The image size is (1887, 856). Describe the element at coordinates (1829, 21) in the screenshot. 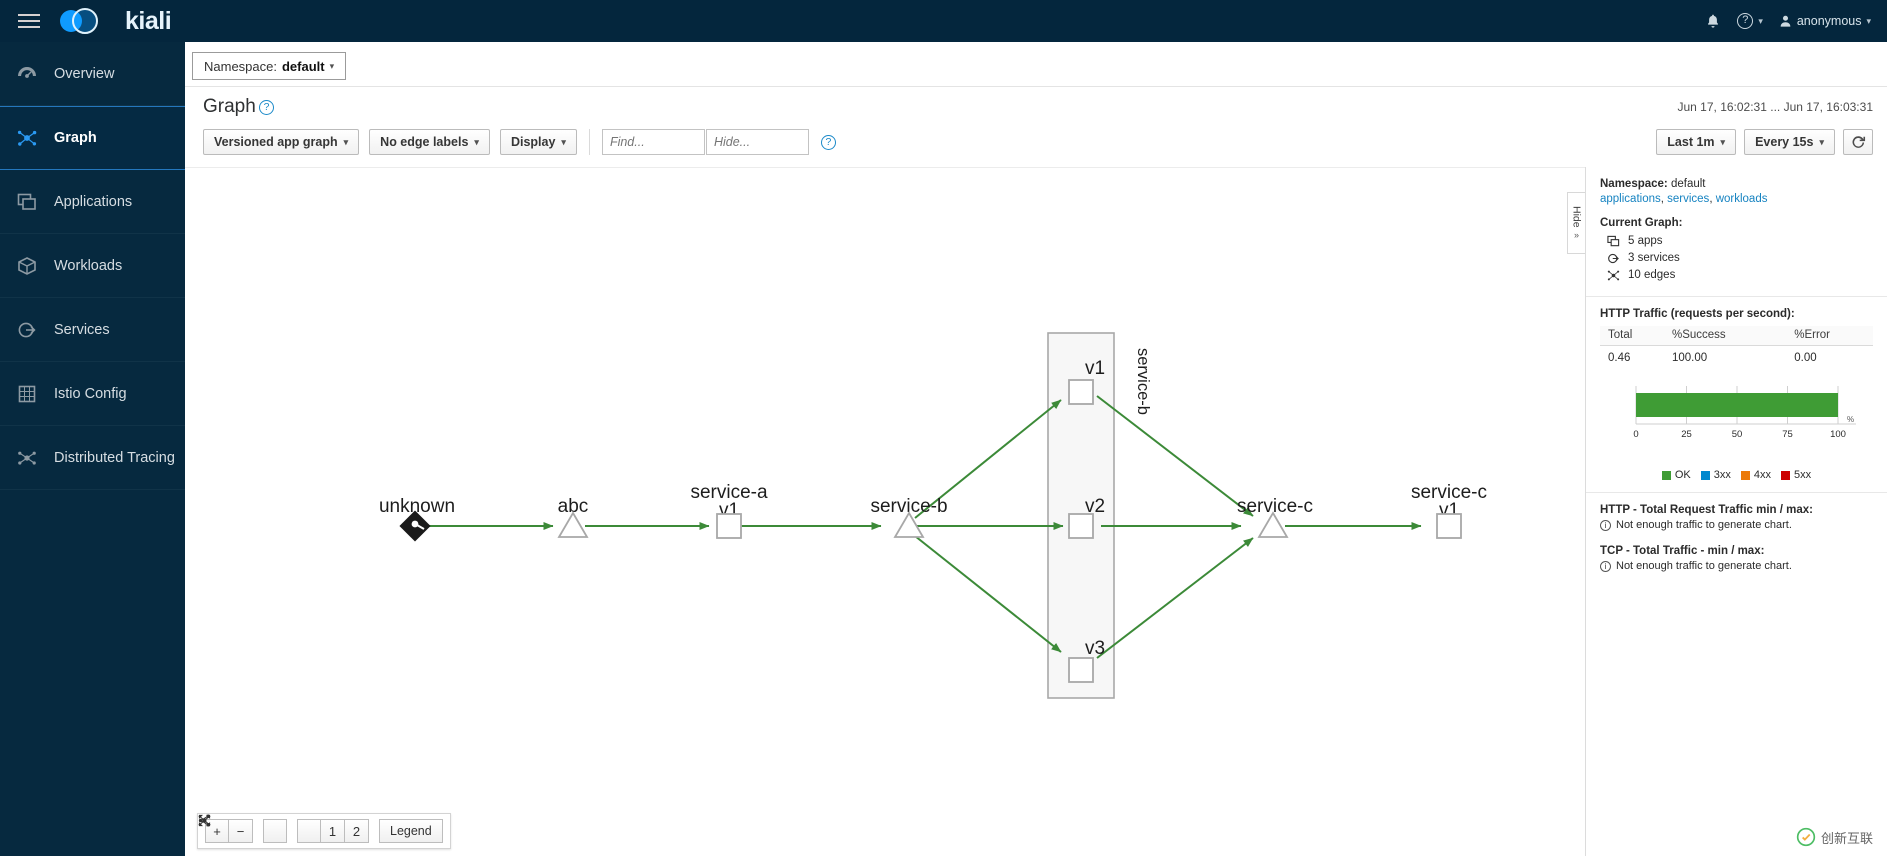

I see `user-name-label: anonymous` at that location.